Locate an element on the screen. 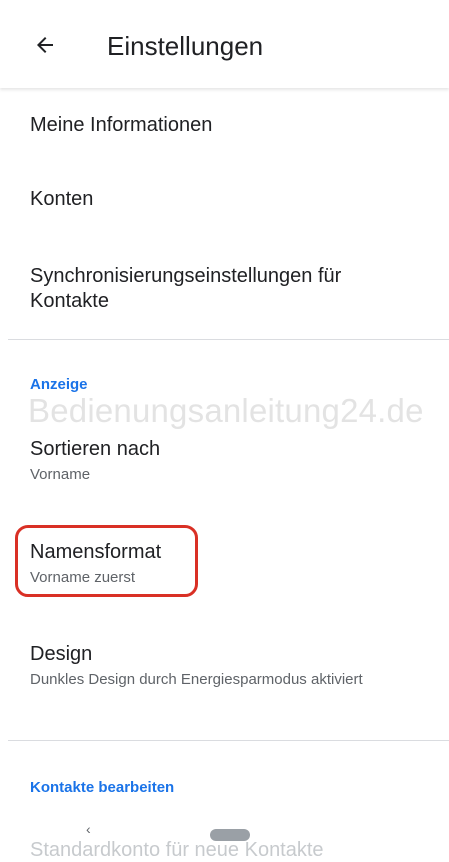 The width and height of the screenshot is (449, 862). settings-item-label: Konten is located at coordinates (62, 199).